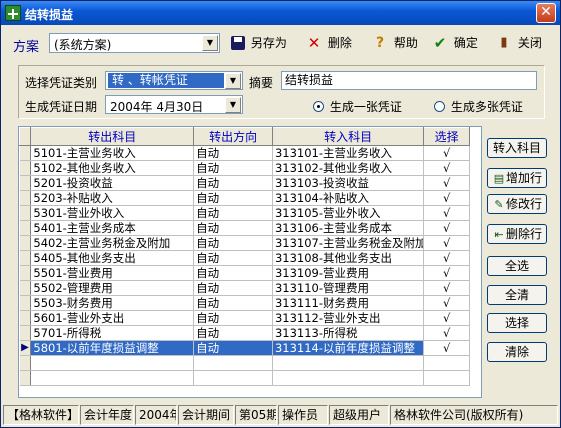 The height and width of the screenshot is (428, 561). What do you see at coordinates (546, 13) in the screenshot?
I see `close-window-button: ✕` at bounding box center [546, 13].